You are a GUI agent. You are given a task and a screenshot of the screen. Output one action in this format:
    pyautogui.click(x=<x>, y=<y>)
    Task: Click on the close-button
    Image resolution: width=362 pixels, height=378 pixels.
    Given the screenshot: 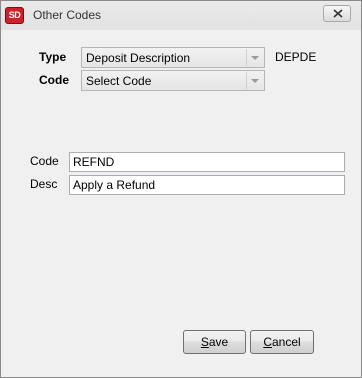 What is the action you would take?
    pyautogui.click(x=337, y=13)
    